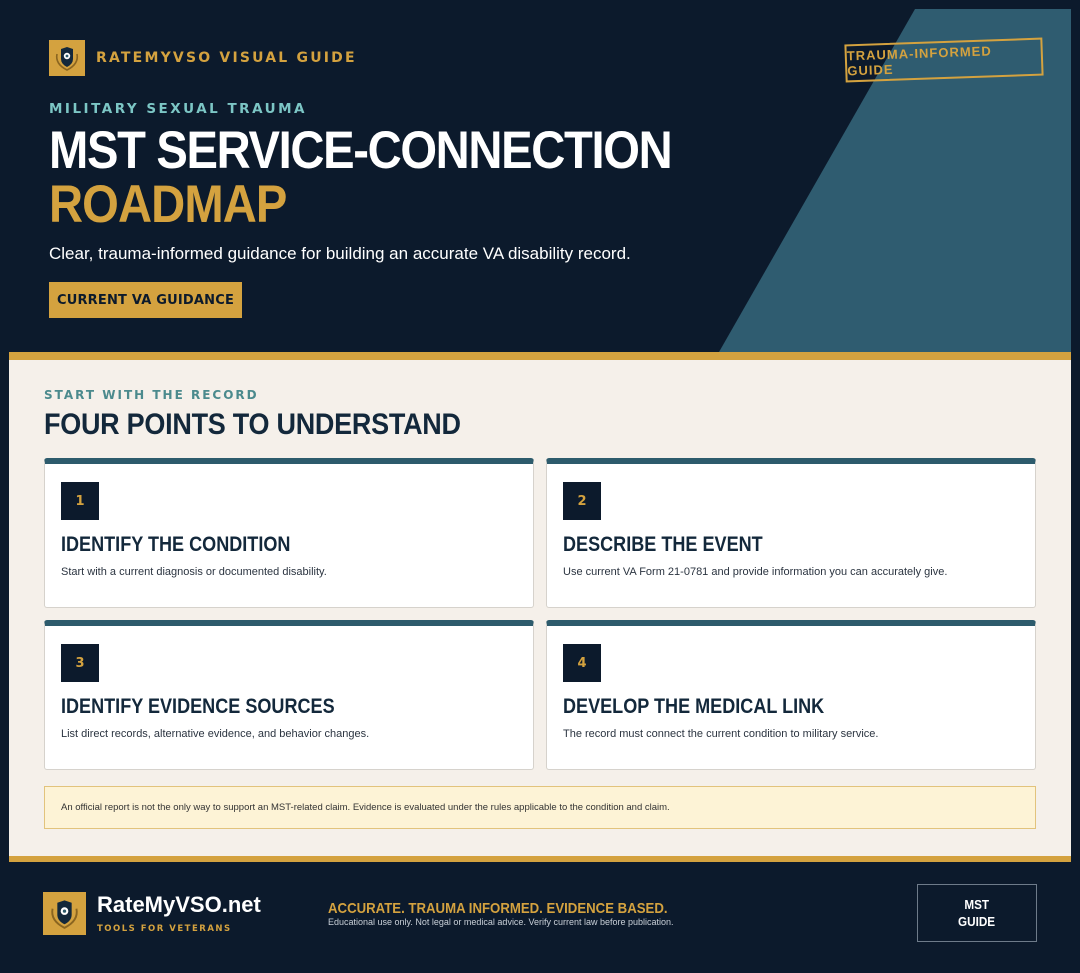 Image resolution: width=1080 pixels, height=973 pixels. Describe the element at coordinates (145, 300) in the screenshot. I see `current-va-guidance-button: CURRENT VA GUIDANCE` at that location.